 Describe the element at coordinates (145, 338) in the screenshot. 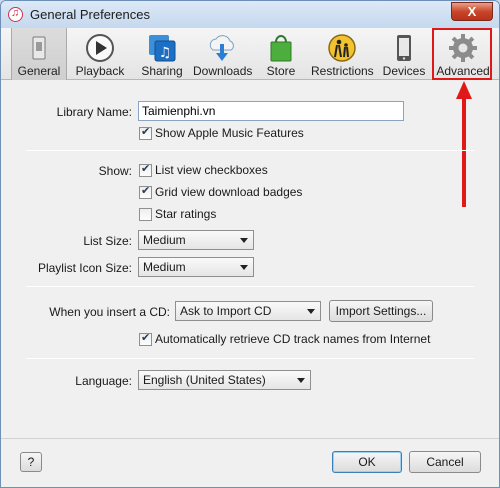

I see `auto-retrieve-checkbox` at that location.